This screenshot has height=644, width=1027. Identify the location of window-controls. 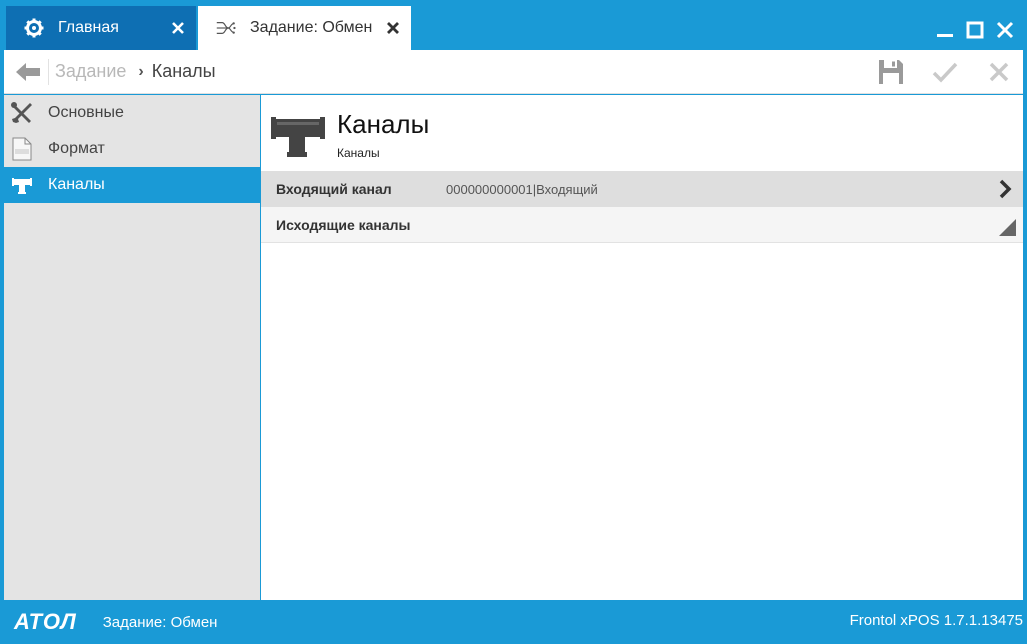
(975, 30).